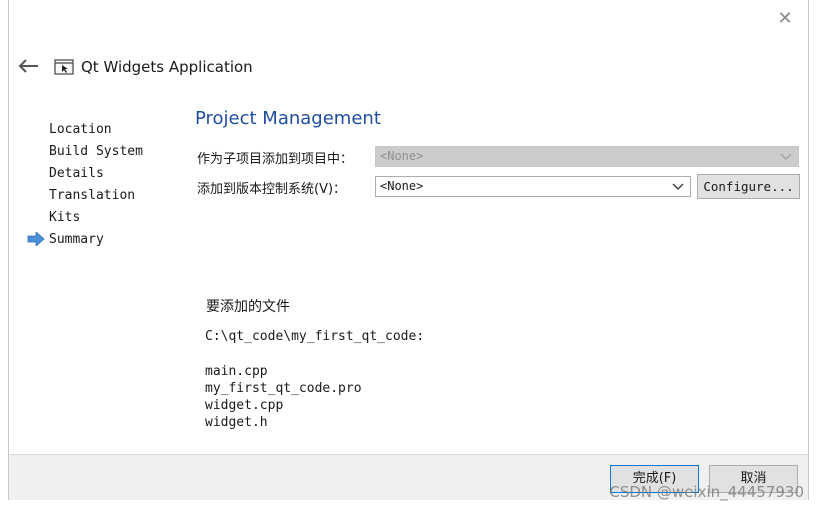 The image size is (818, 509). I want to click on current-step-arrow-icon, so click(36, 239).